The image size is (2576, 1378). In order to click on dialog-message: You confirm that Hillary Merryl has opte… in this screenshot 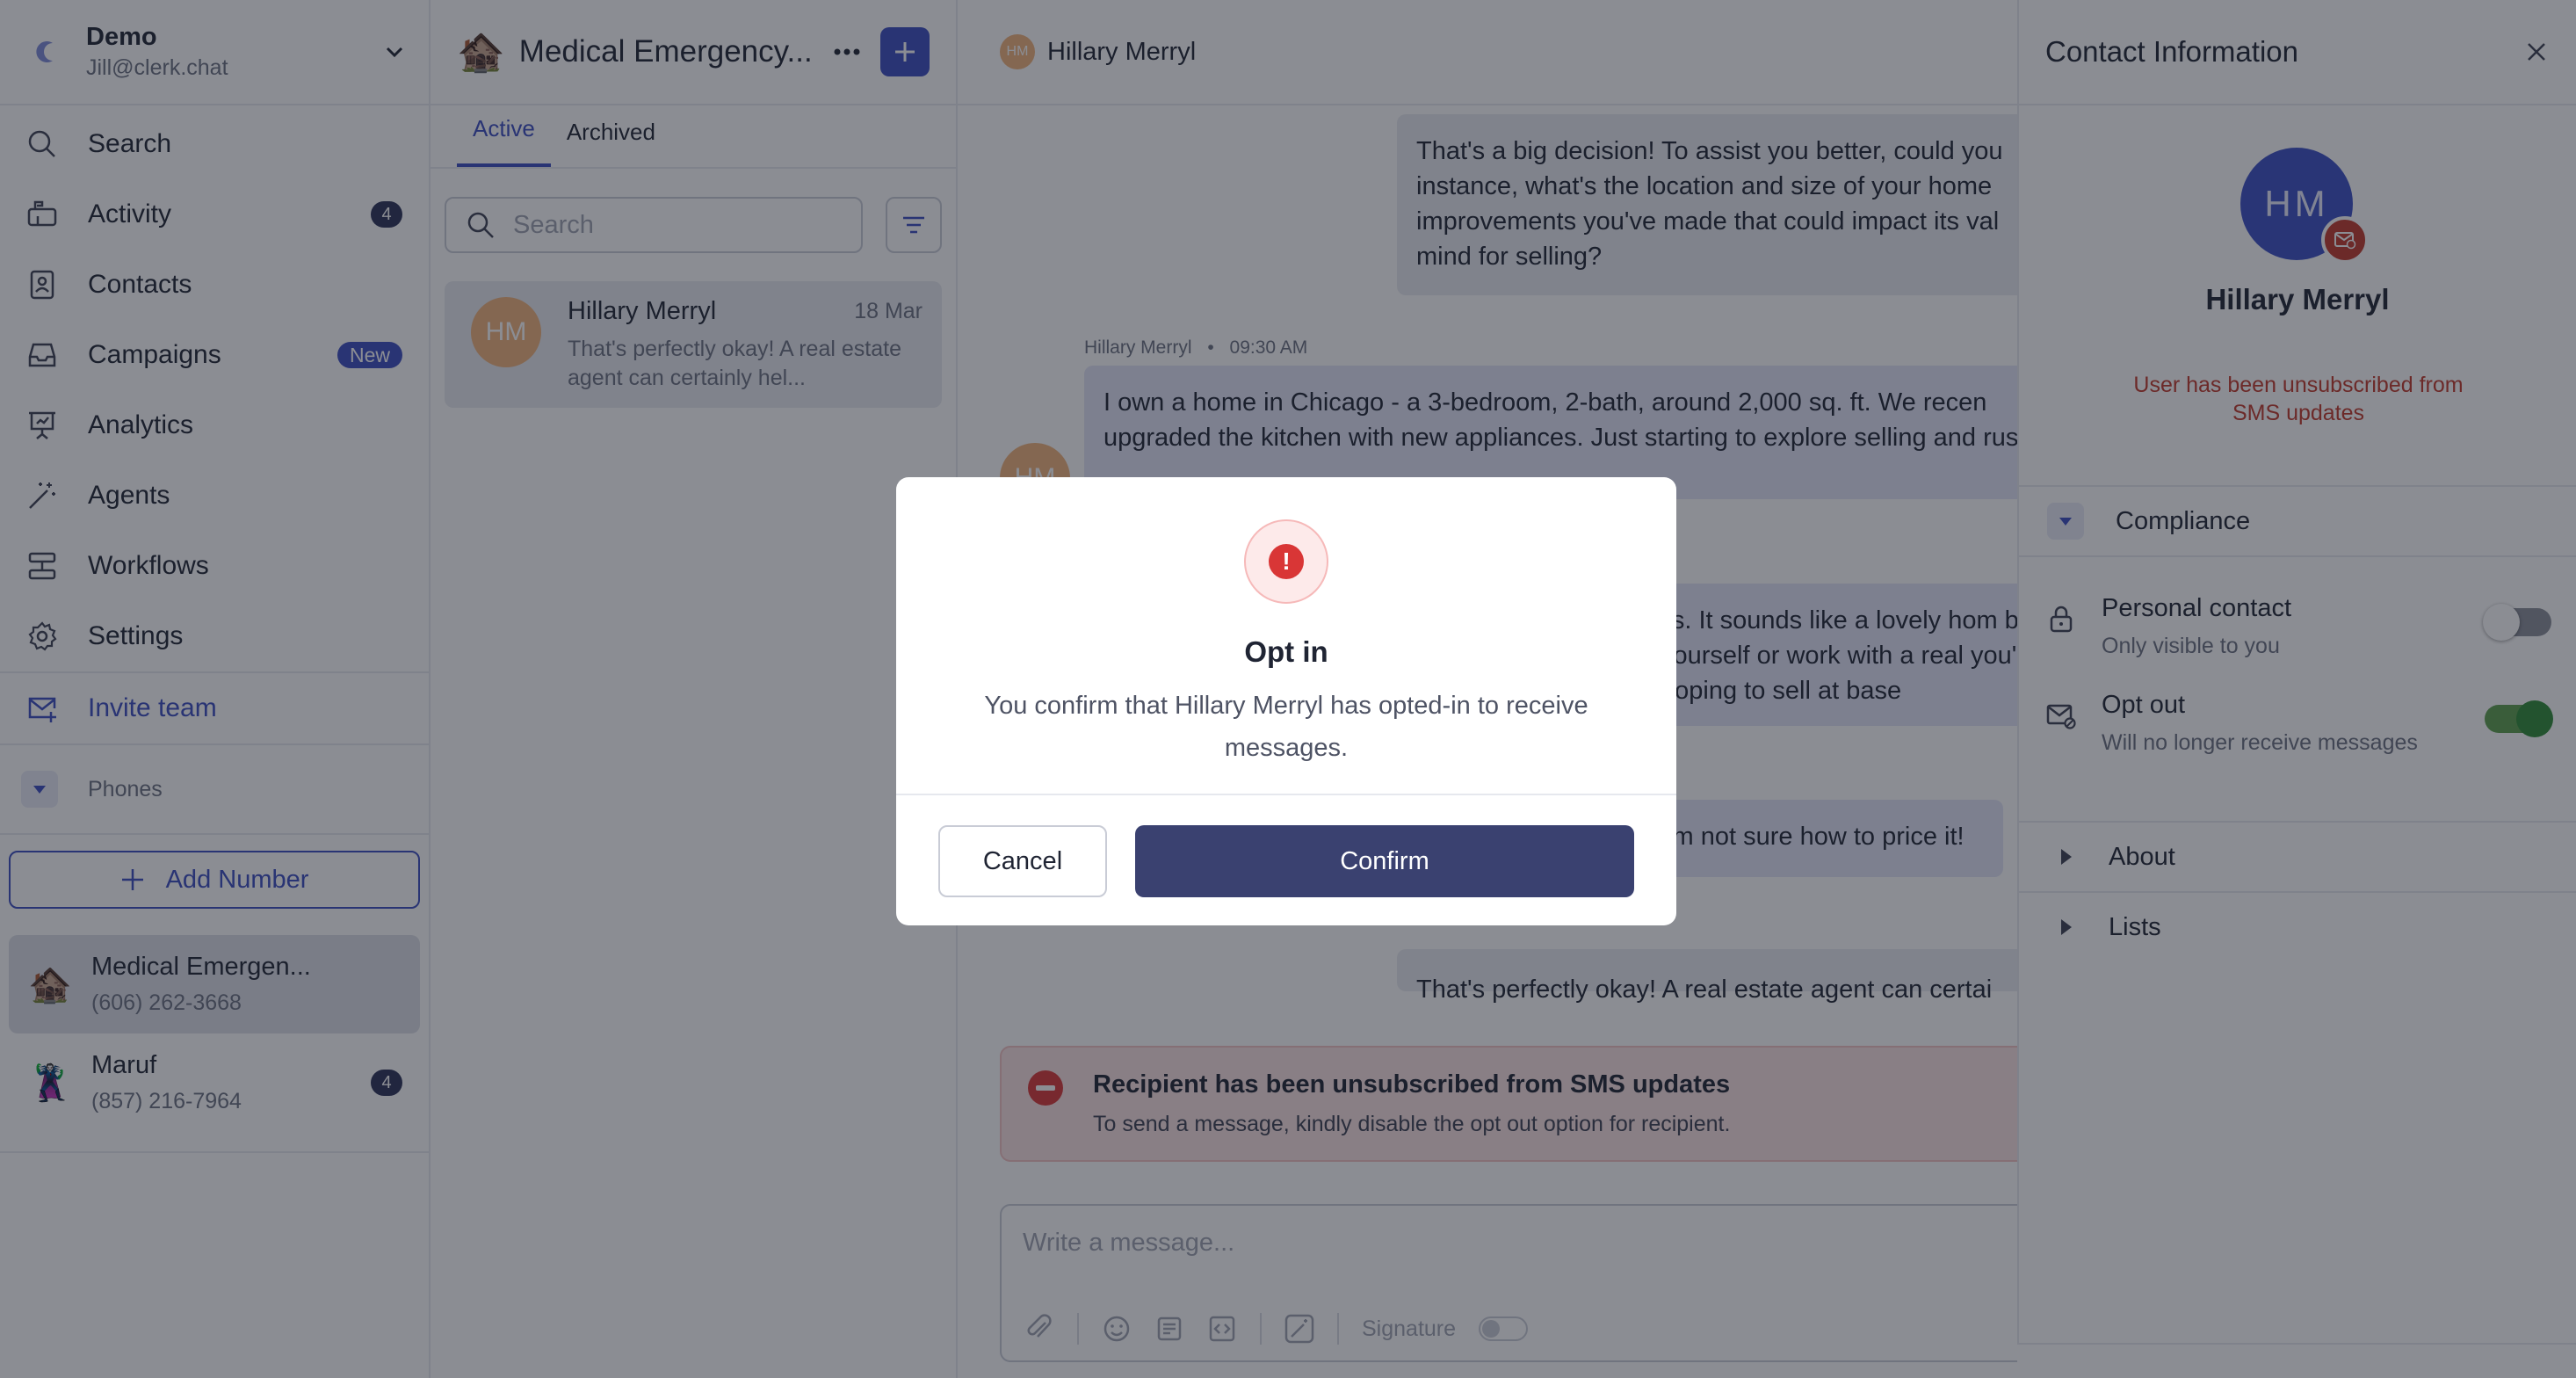, I will do `click(1286, 727)`.